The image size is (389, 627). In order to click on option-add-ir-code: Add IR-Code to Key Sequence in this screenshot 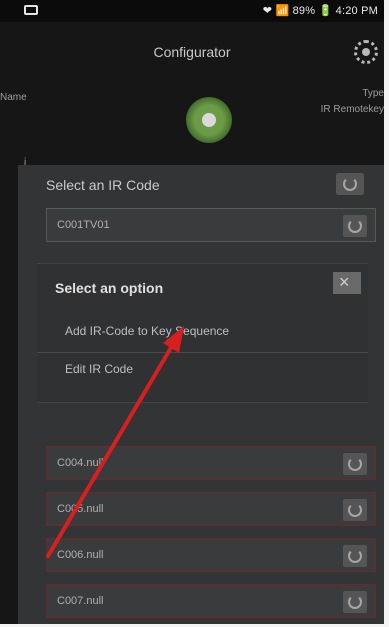, I will do `click(202, 331)`.